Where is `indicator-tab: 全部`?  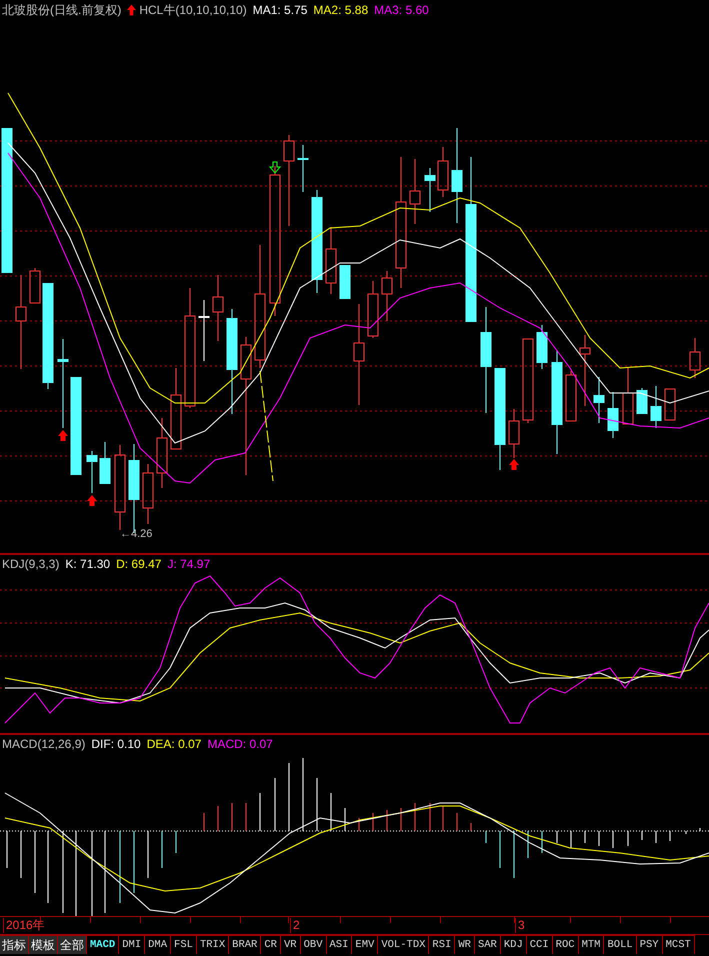
indicator-tab: 全部 is located at coordinates (72, 944).